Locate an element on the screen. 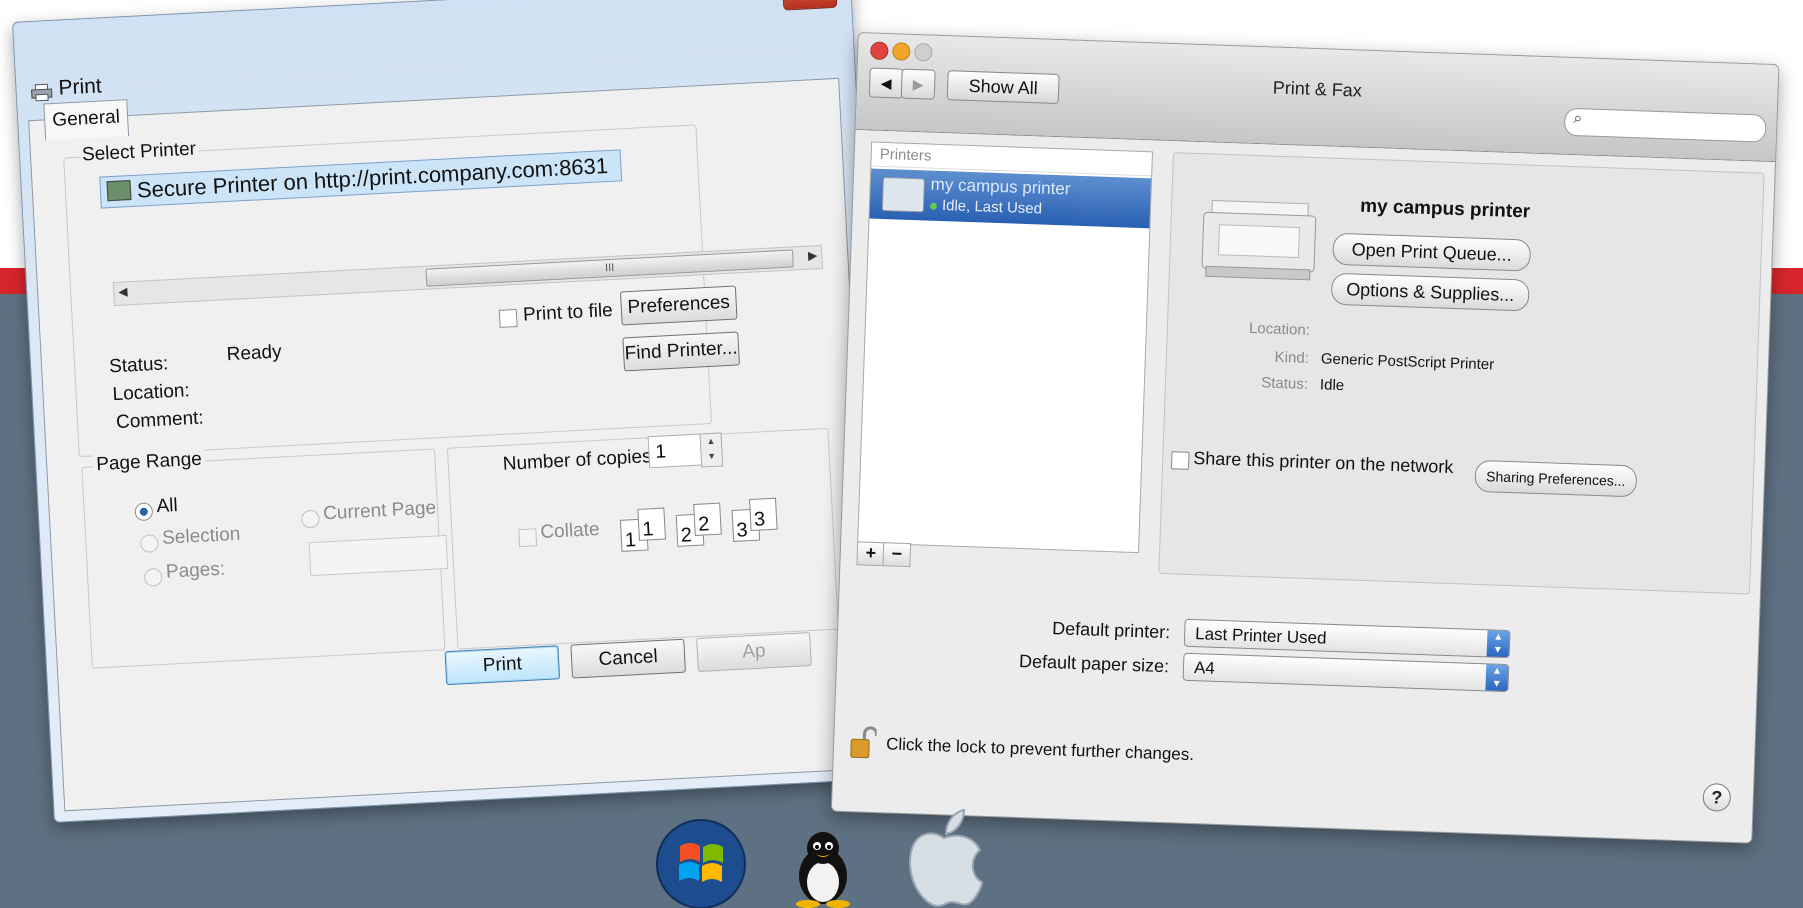 This screenshot has width=1803, height=908. forward-button: ▶ is located at coordinates (918, 84).